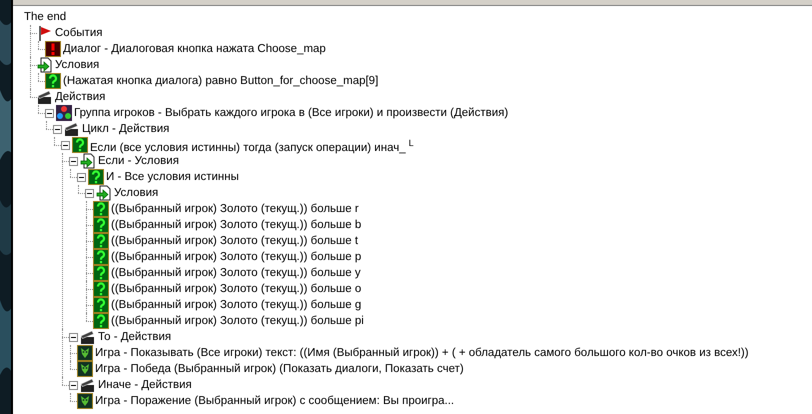  Describe the element at coordinates (237, 321) in the screenshot. I see `tree-item: ((Выбранный игрок) Золото (текущ.)) больше pi` at that location.